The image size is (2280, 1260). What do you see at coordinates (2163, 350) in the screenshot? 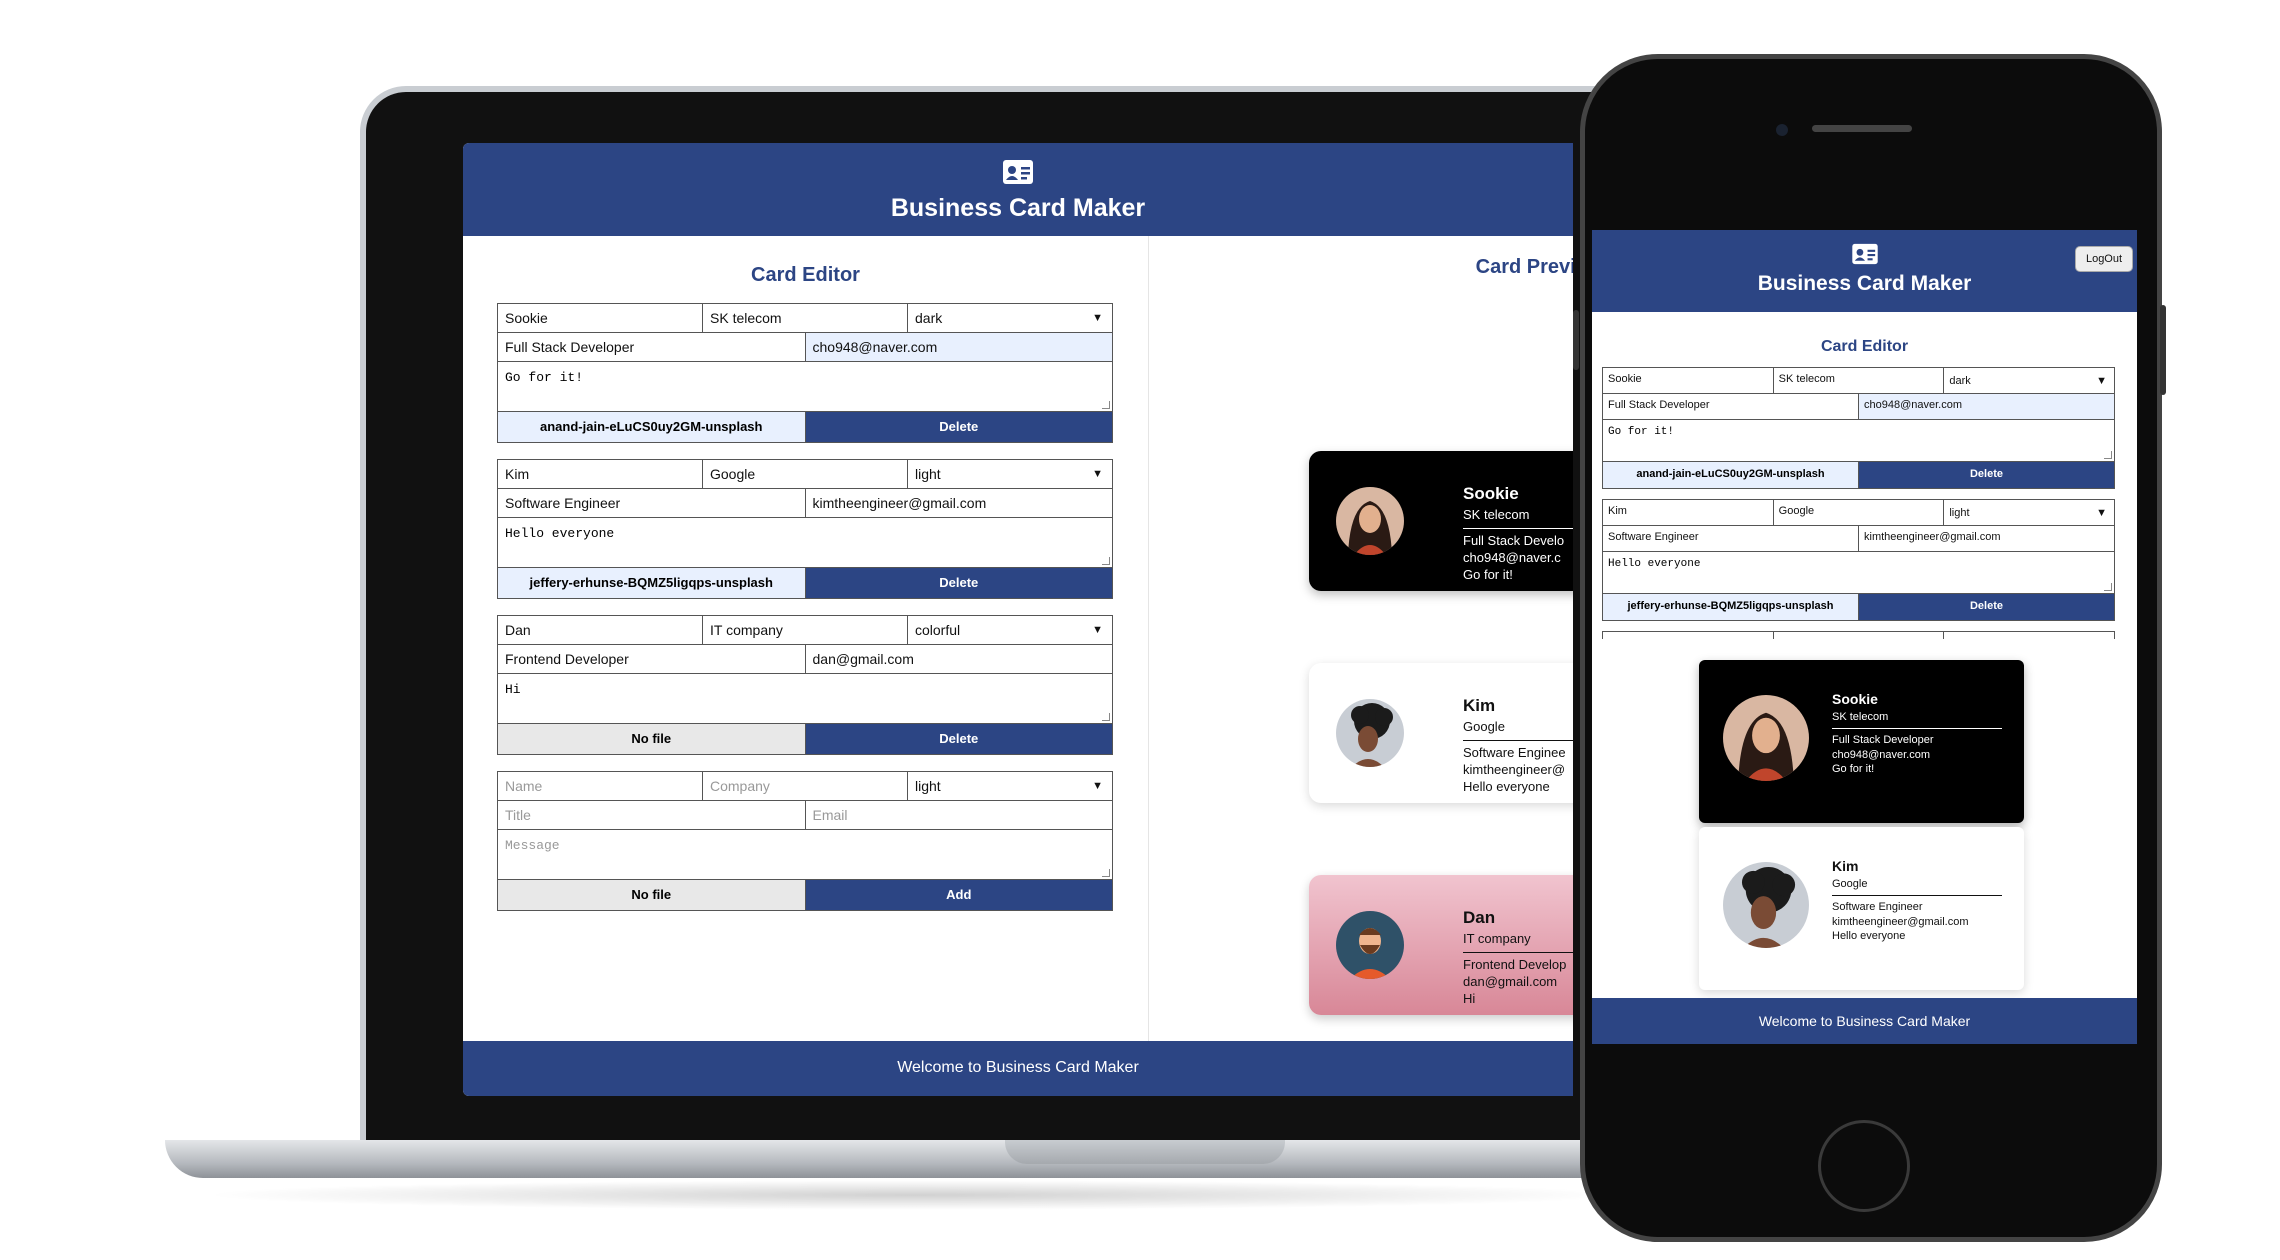
I see `phone-power-button` at bounding box center [2163, 350].